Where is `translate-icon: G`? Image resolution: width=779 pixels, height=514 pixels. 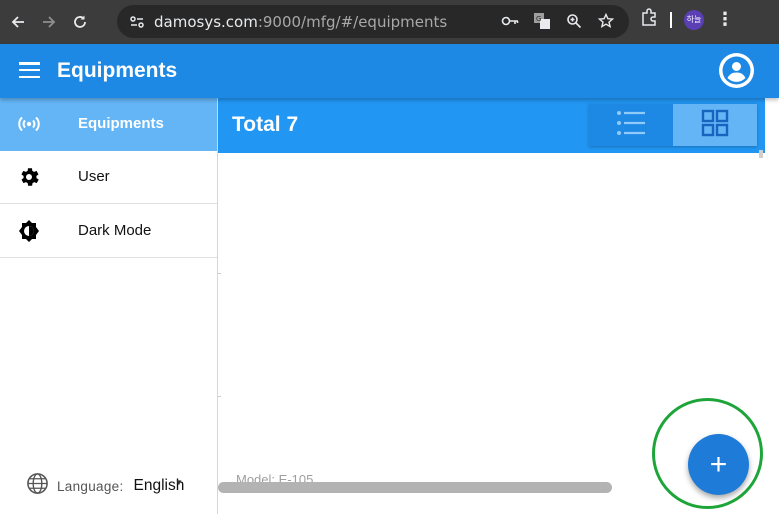
translate-icon: G is located at coordinates (542, 21).